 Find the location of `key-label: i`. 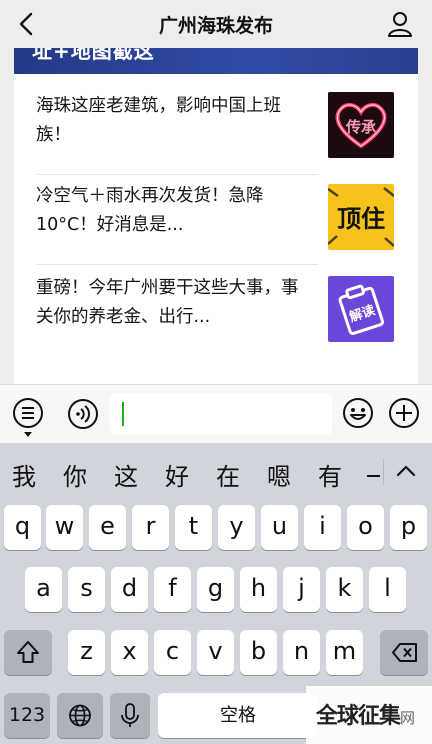

key-label: i is located at coordinates (322, 526).